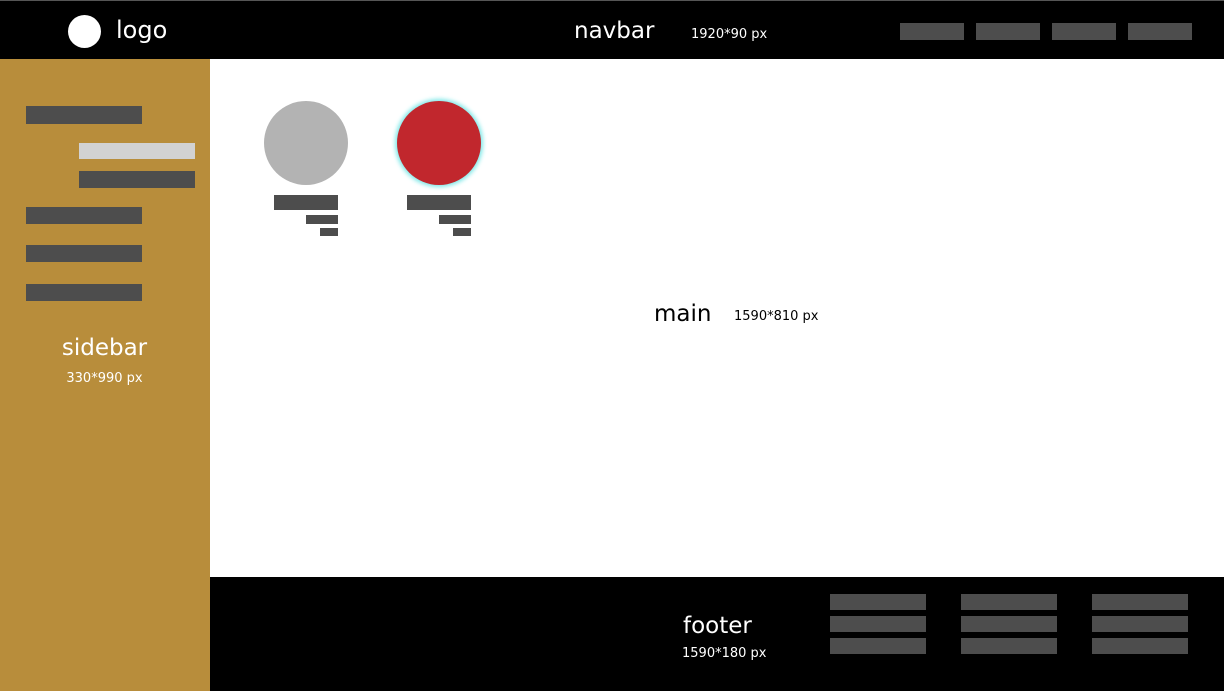  Describe the element at coordinates (104, 378) in the screenshot. I see `sidebar-size-label: 330*990 px` at that location.